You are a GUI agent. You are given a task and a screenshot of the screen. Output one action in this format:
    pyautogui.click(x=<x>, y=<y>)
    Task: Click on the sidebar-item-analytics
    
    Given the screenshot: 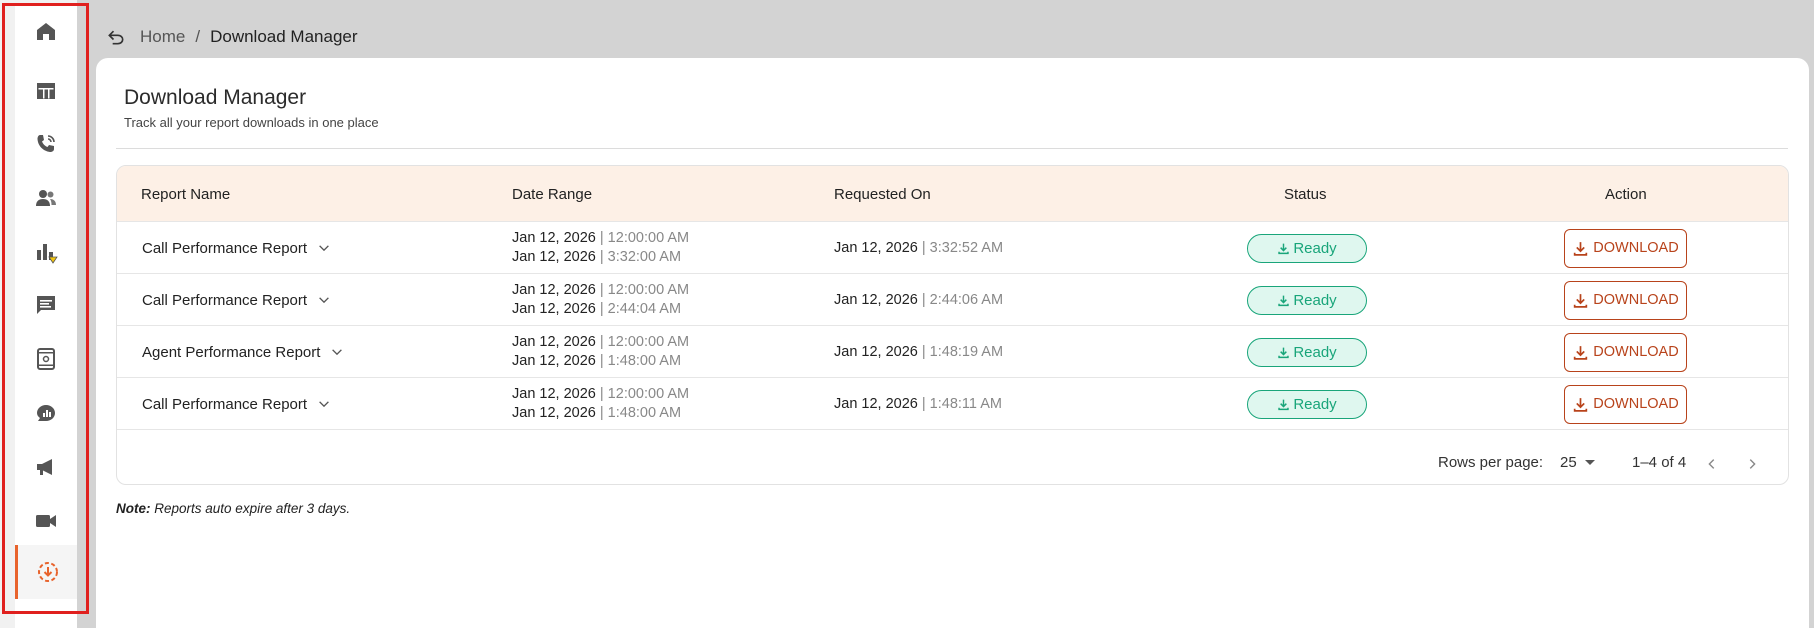 What is the action you would take?
    pyautogui.click(x=46, y=252)
    